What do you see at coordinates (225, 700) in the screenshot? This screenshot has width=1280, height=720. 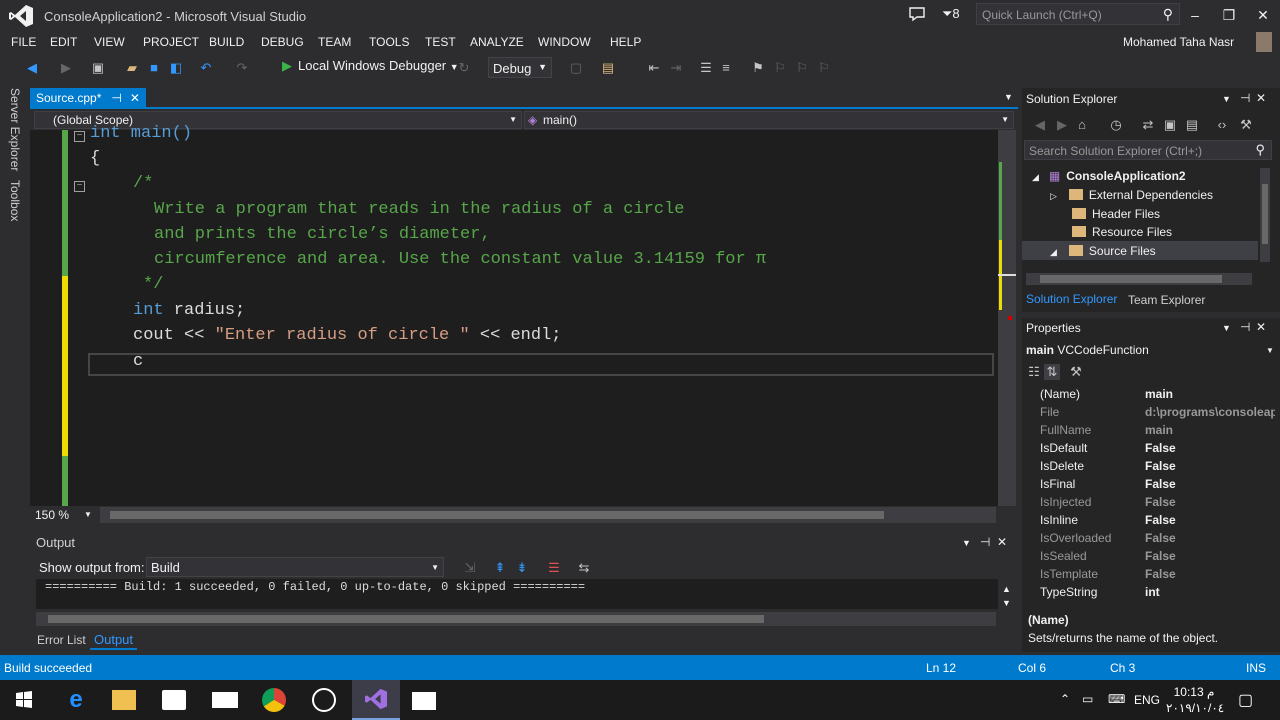 I see `mail-icon` at bounding box center [225, 700].